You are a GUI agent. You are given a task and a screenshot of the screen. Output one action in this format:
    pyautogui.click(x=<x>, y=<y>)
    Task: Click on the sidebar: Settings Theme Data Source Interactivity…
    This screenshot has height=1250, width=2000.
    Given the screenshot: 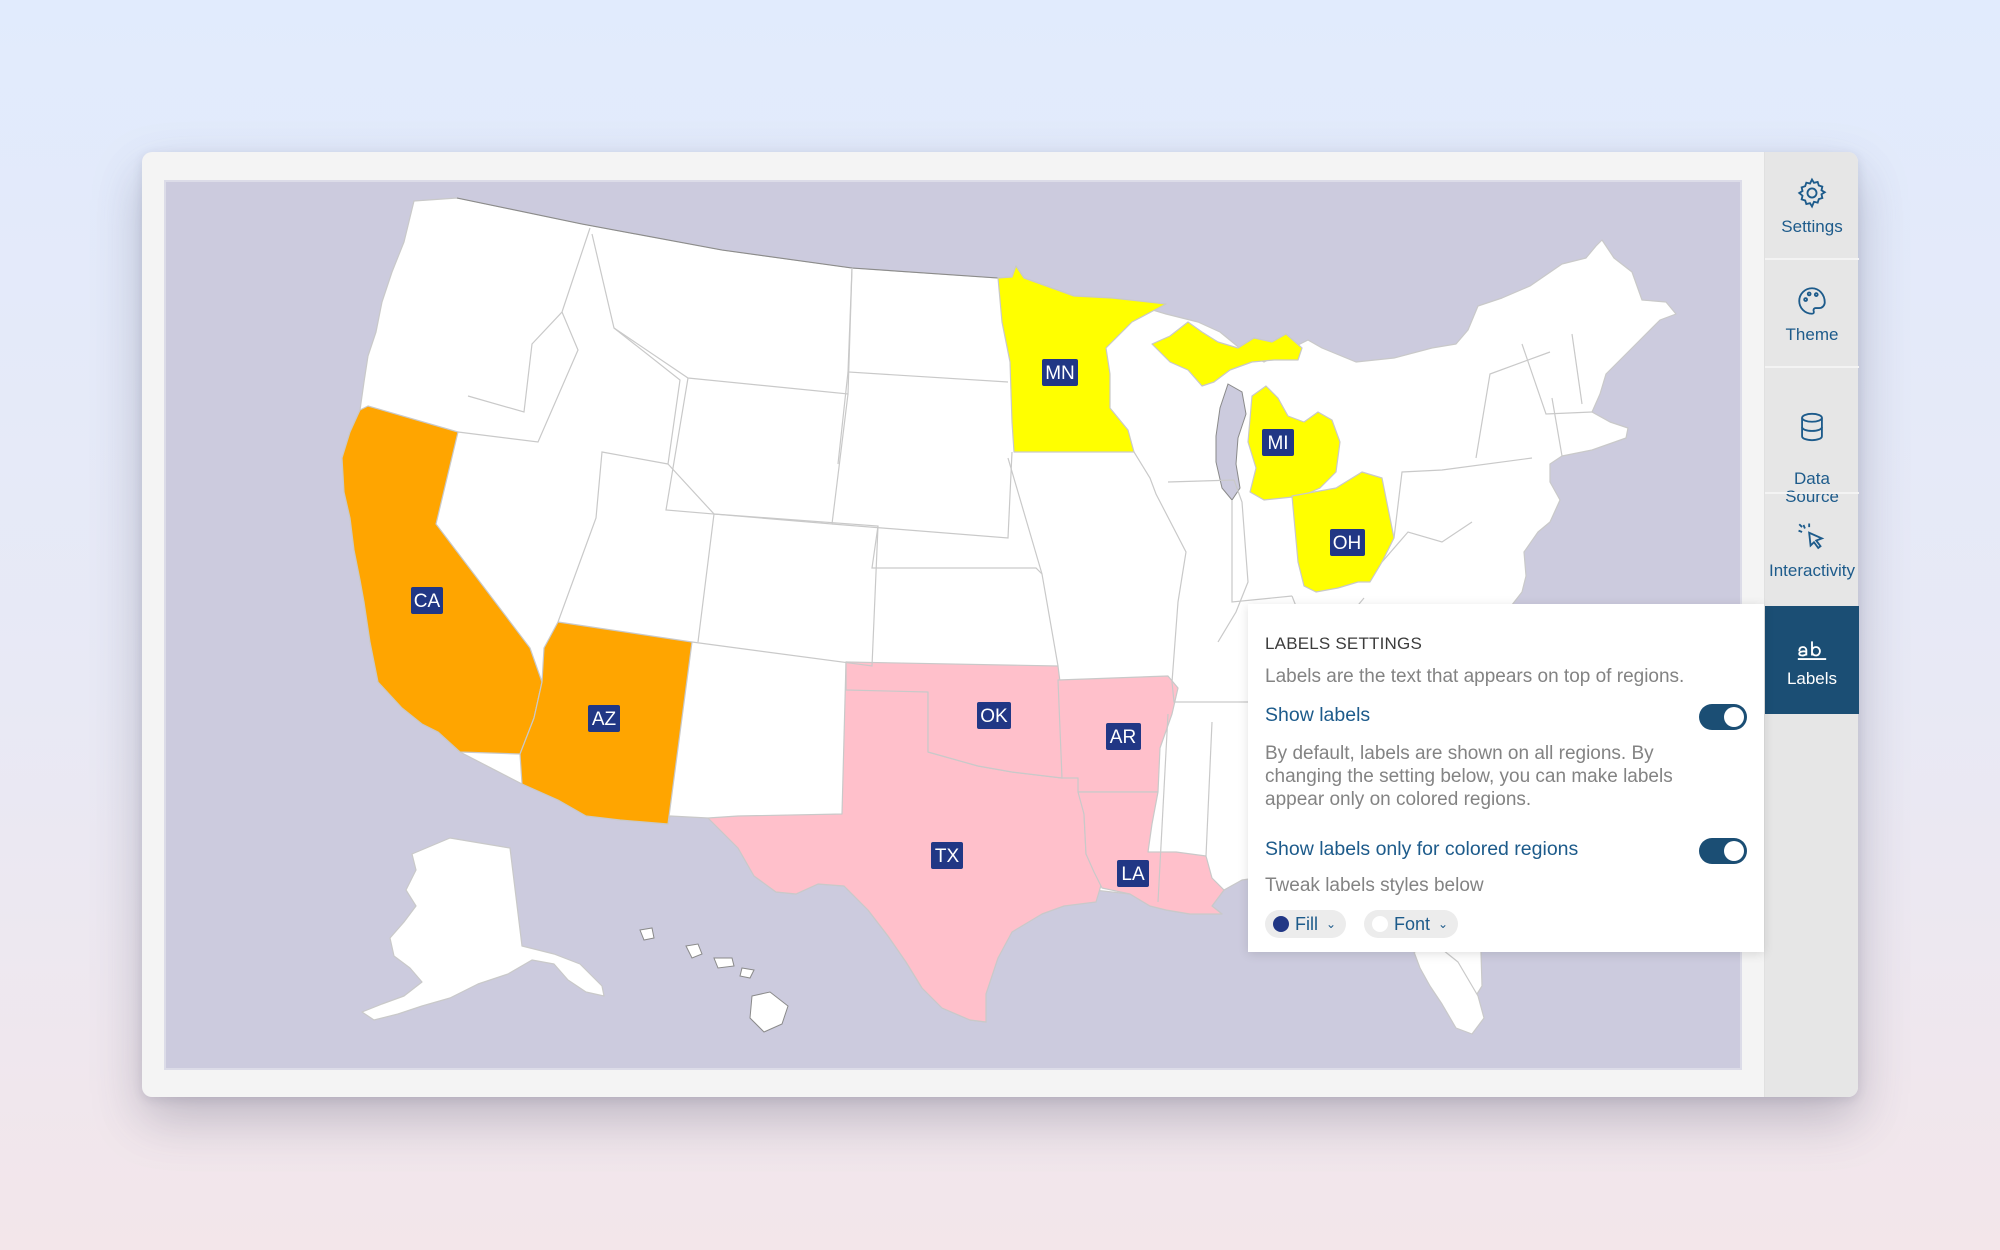 What is the action you would take?
    pyautogui.click(x=1811, y=624)
    